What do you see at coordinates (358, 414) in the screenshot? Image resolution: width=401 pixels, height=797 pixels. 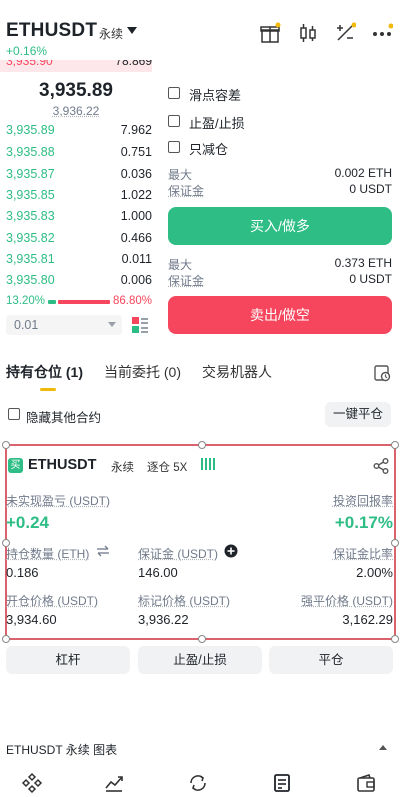 I see `close-all-button: 一键平仓` at bounding box center [358, 414].